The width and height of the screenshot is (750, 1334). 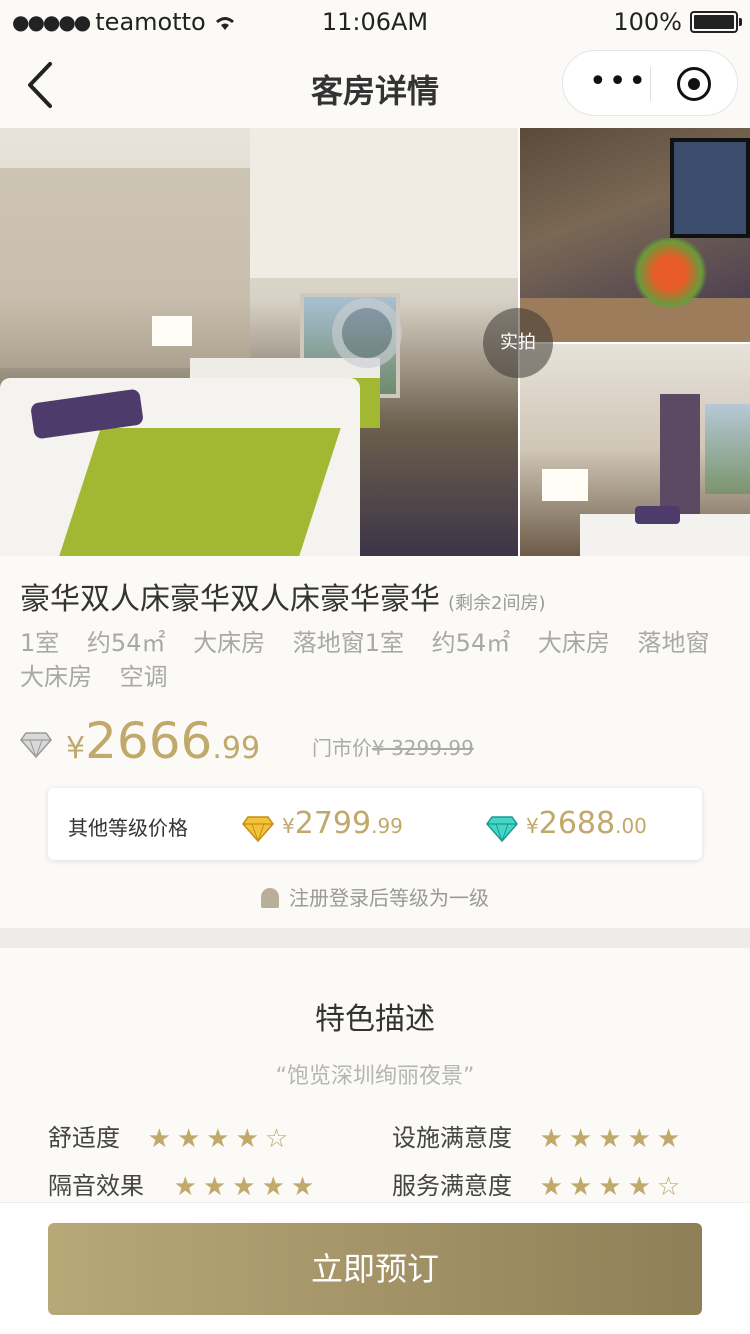 I want to click on level-prices-label: 其他等级价格, so click(x=128, y=828).